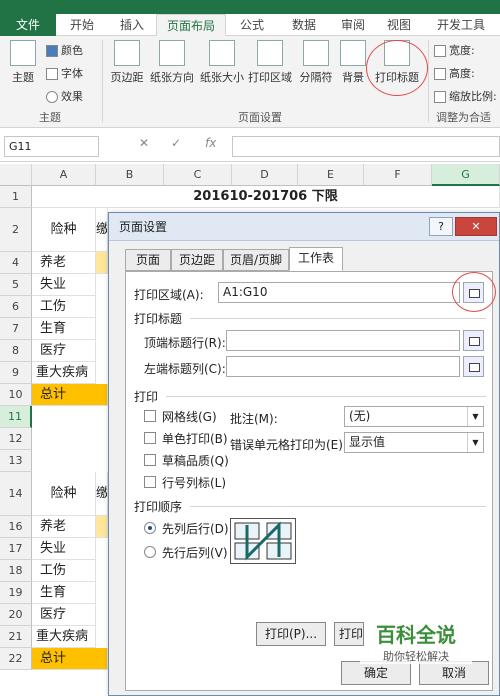  I want to click on comments-select: (无) ▼, so click(414, 416).